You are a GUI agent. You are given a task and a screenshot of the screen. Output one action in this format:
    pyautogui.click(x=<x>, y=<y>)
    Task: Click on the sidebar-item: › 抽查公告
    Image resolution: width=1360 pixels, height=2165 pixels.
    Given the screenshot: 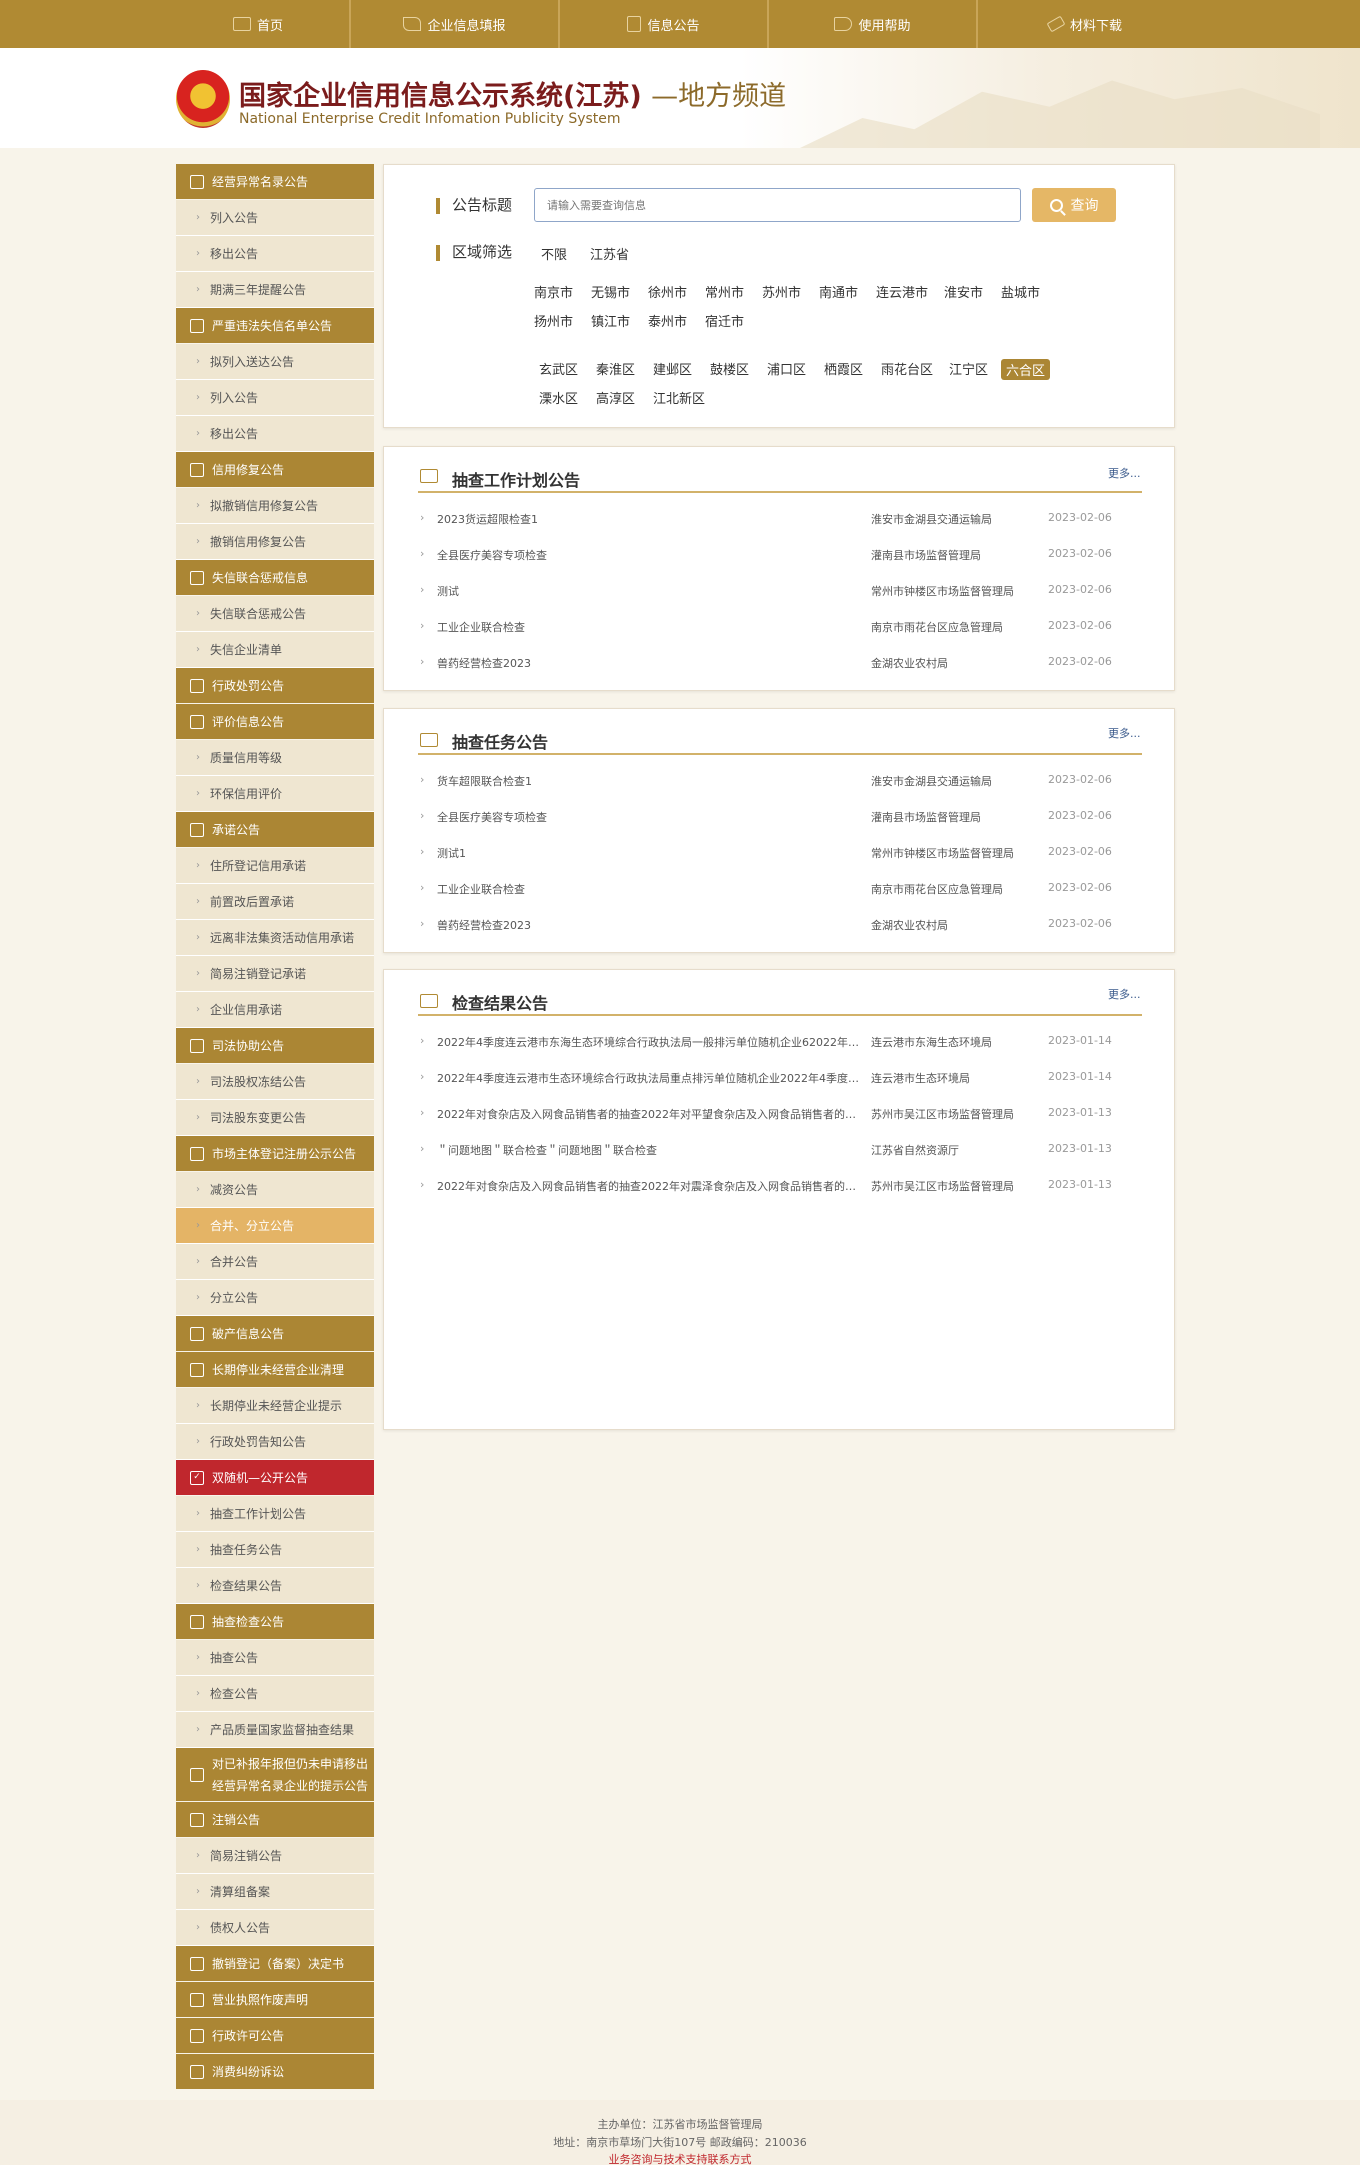 What is the action you would take?
    pyautogui.click(x=275, y=1658)
    